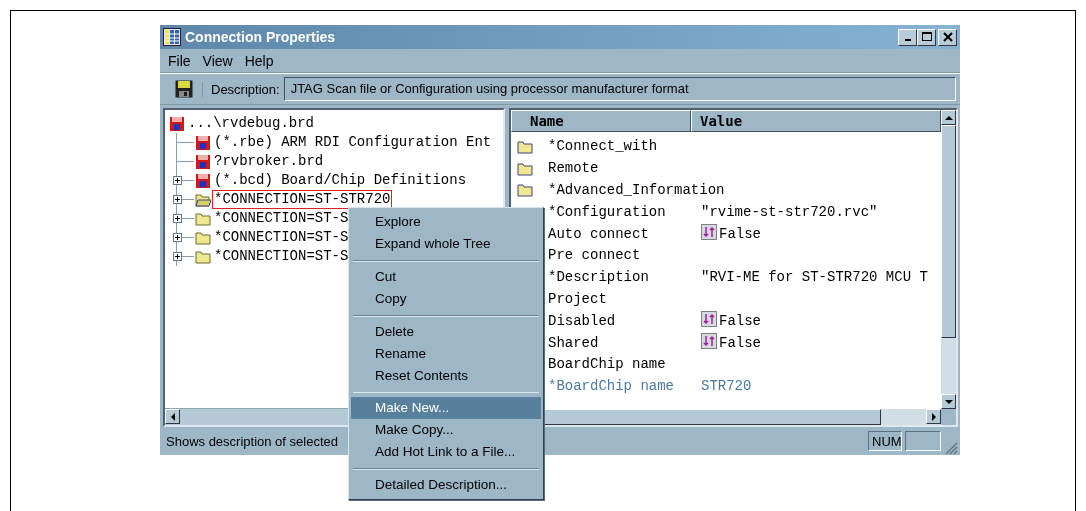 The image size is (1086, 511). What do you see at coordinates (624, 256) in the screenshot?
I see `property-name: Pre connect` at bounding box center [624, 256].